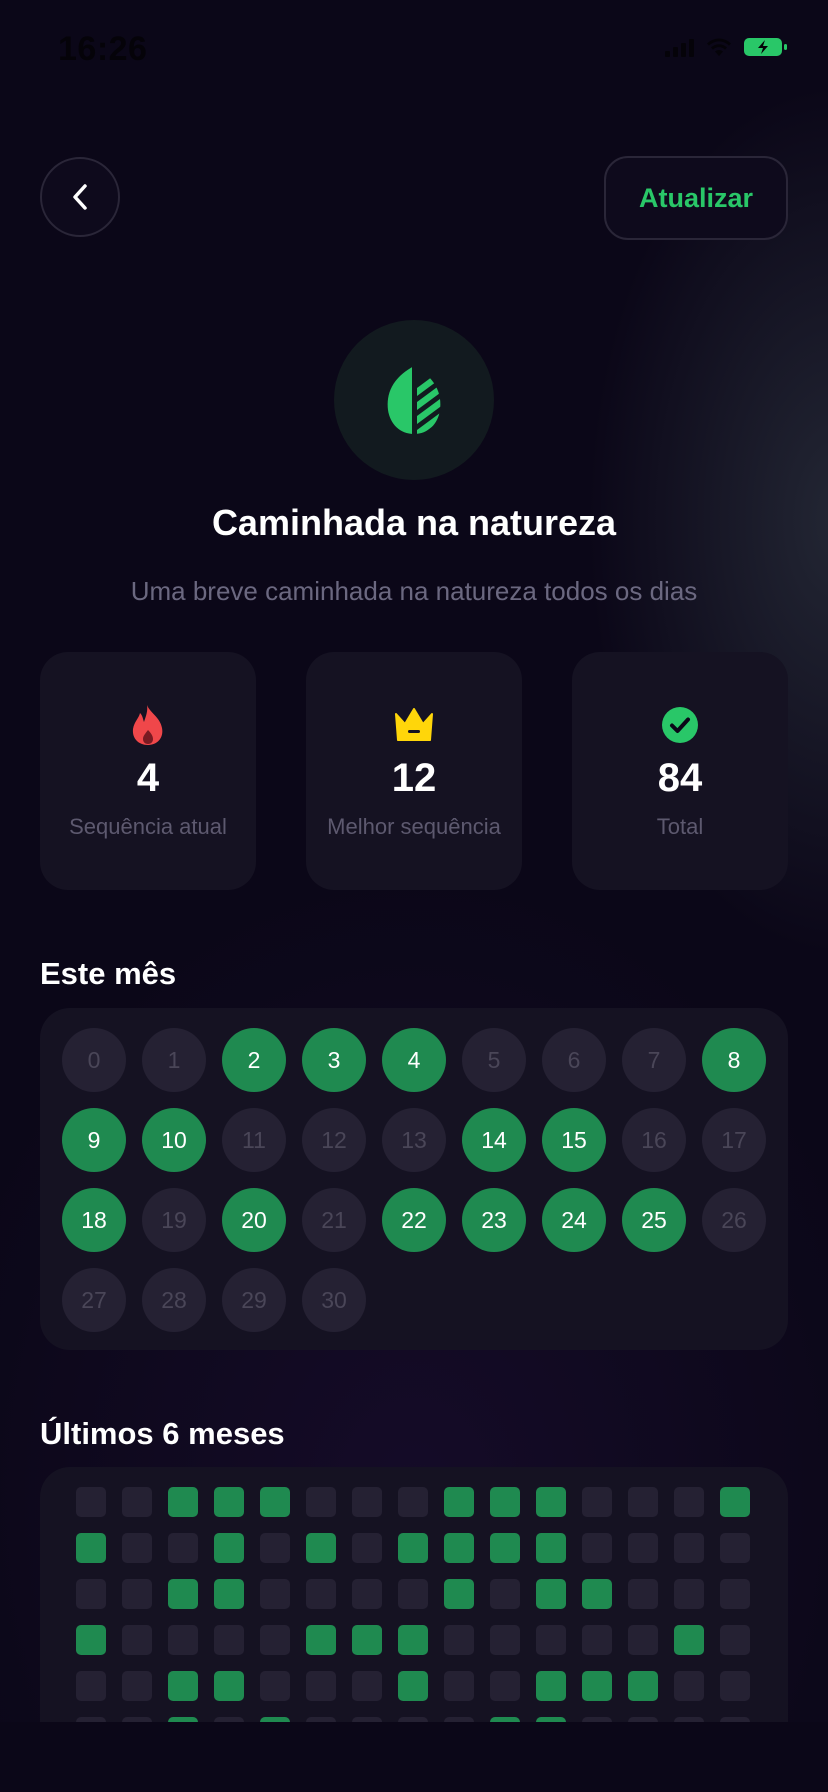 The height and width of the screenshot is (1792, 828). What do you see at coordinates (414, 826) in the screenshot?
I see `stat-label: Melhor sequência` at bounding box center [414, 826].